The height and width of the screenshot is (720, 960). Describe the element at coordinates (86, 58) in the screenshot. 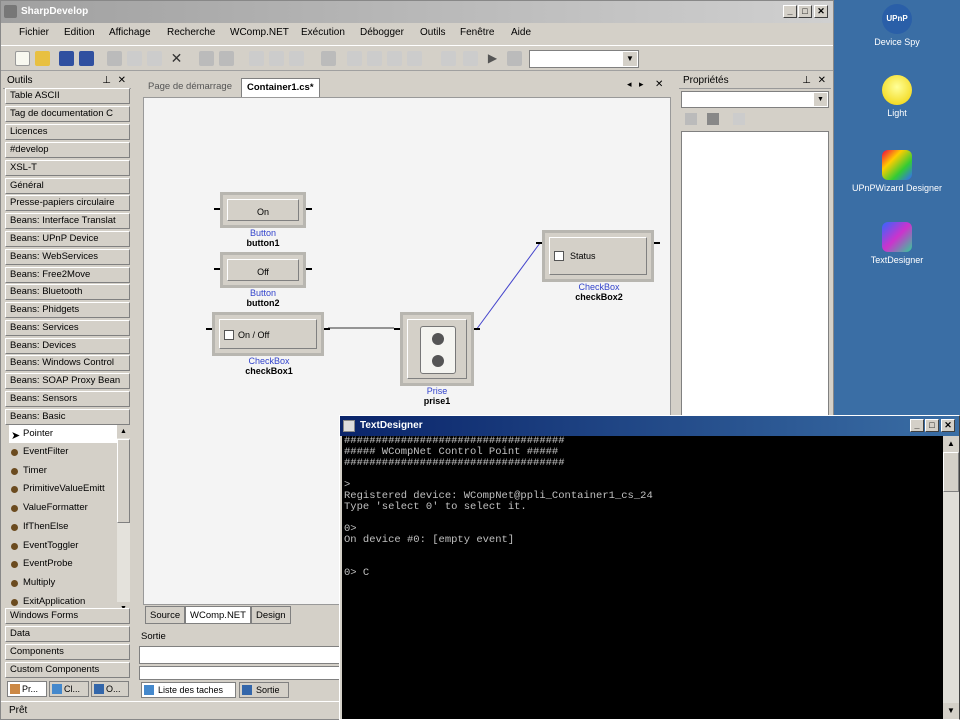

I see `save-all-icon` at that location.